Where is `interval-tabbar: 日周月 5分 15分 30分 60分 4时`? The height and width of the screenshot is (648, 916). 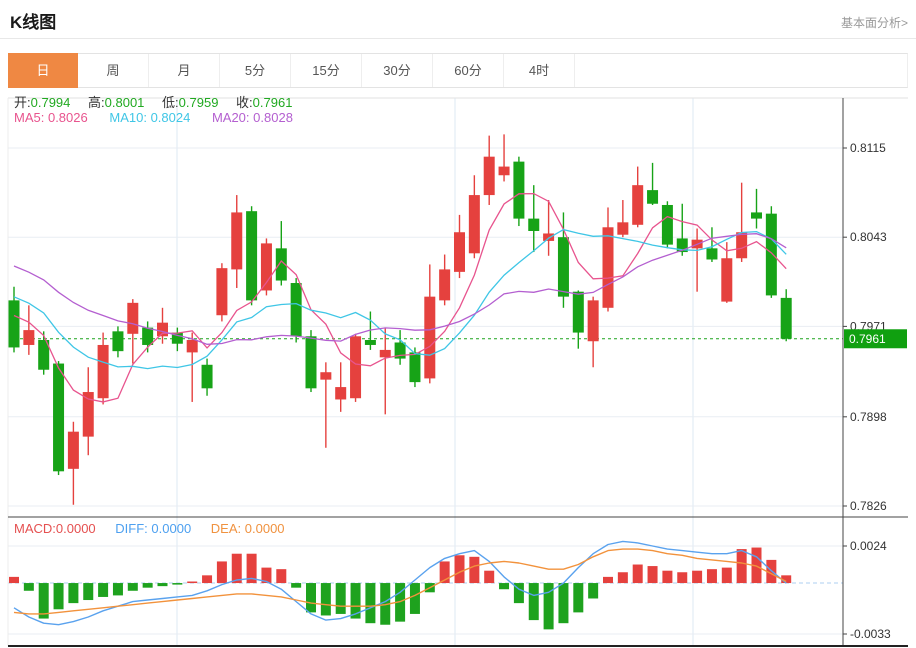
interval-tabbar: 日周月 5分 15分 30分 60分 4时 is located at coordinates (458, 70).